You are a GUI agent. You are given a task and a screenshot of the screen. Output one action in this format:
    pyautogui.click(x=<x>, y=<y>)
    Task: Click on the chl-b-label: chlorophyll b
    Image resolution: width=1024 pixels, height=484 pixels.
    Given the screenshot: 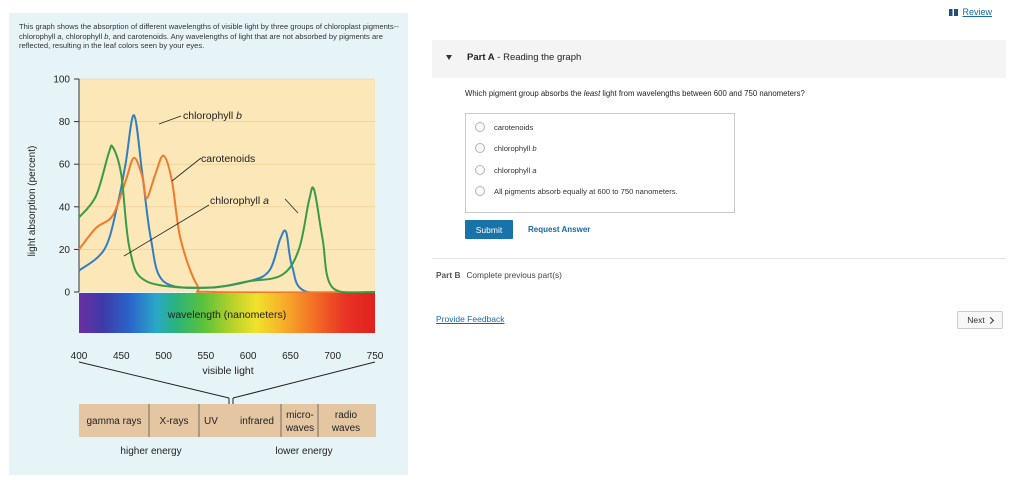 What is the action you would take?
    pyautogui.click(x=212, y=116)
    